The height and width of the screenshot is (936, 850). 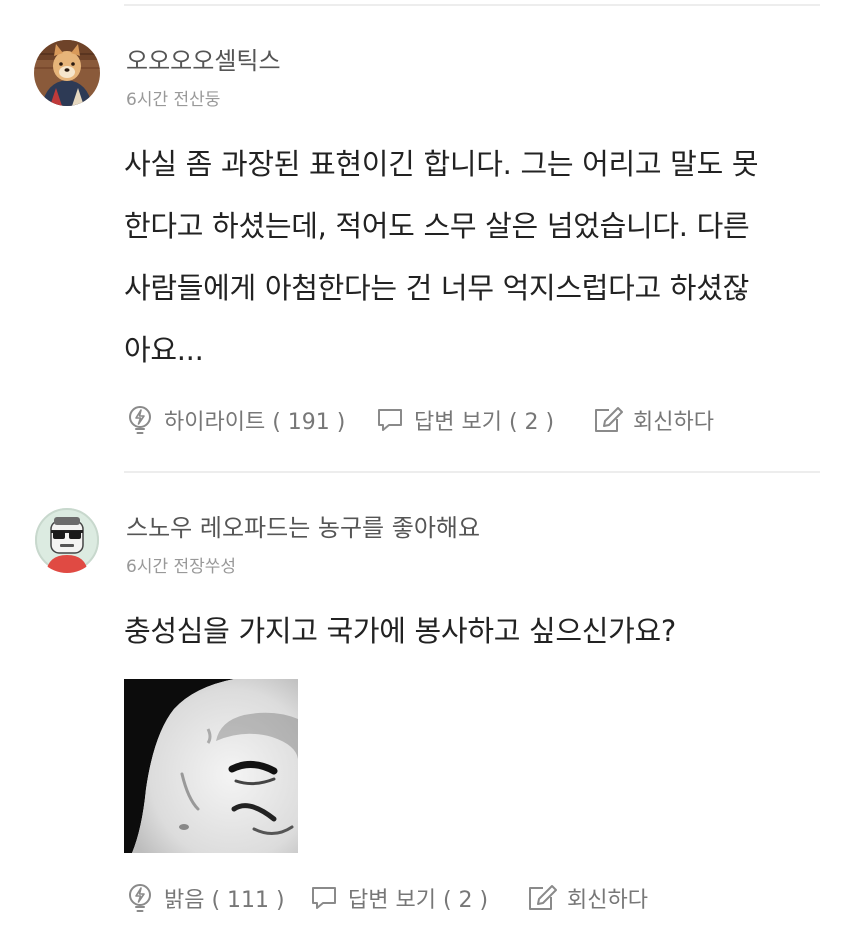 I want to click on comment-meta: 6시간 전산둥, so click(x=173, y=100).